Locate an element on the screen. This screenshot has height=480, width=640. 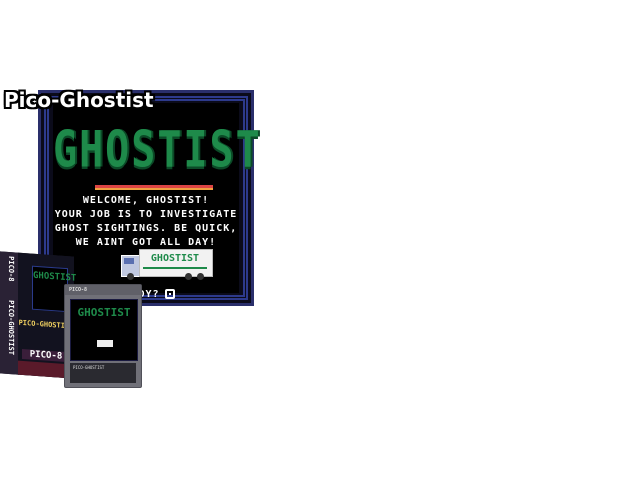
truck-window is located at coordinates (129, 261).